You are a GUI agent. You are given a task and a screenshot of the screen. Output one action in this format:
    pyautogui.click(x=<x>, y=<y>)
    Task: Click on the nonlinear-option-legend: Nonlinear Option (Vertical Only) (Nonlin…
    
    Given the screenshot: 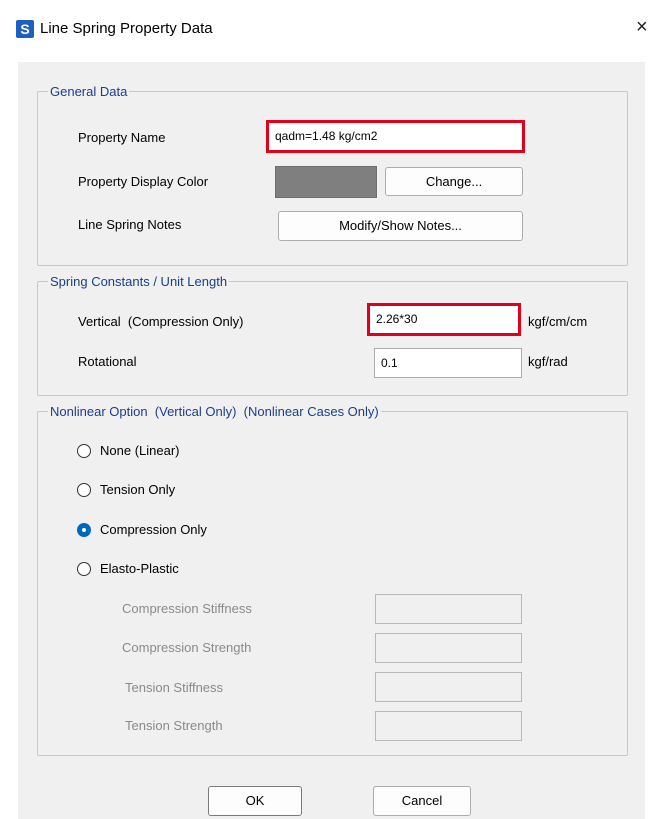 What is the action you would take?
    pyautogui.click(x=214, y=411)
    